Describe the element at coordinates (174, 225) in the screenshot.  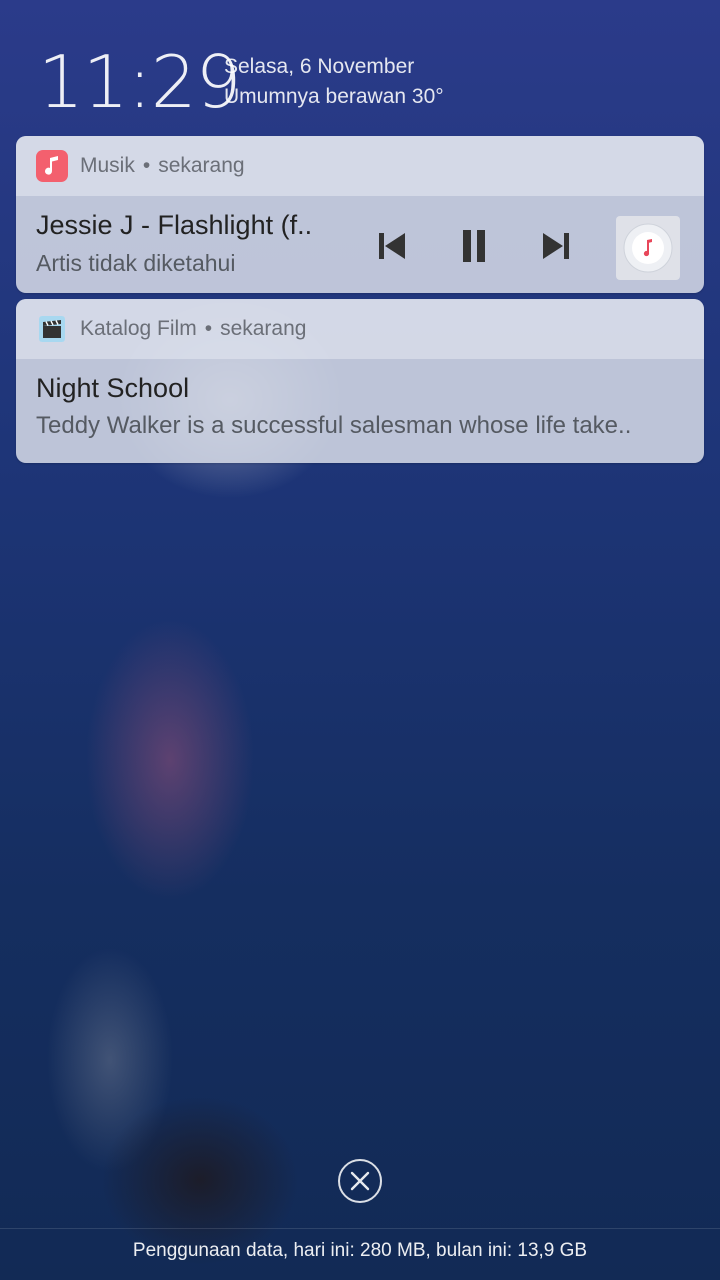
I see `track-title: Jessie J - Flashlight (f..` at that location.